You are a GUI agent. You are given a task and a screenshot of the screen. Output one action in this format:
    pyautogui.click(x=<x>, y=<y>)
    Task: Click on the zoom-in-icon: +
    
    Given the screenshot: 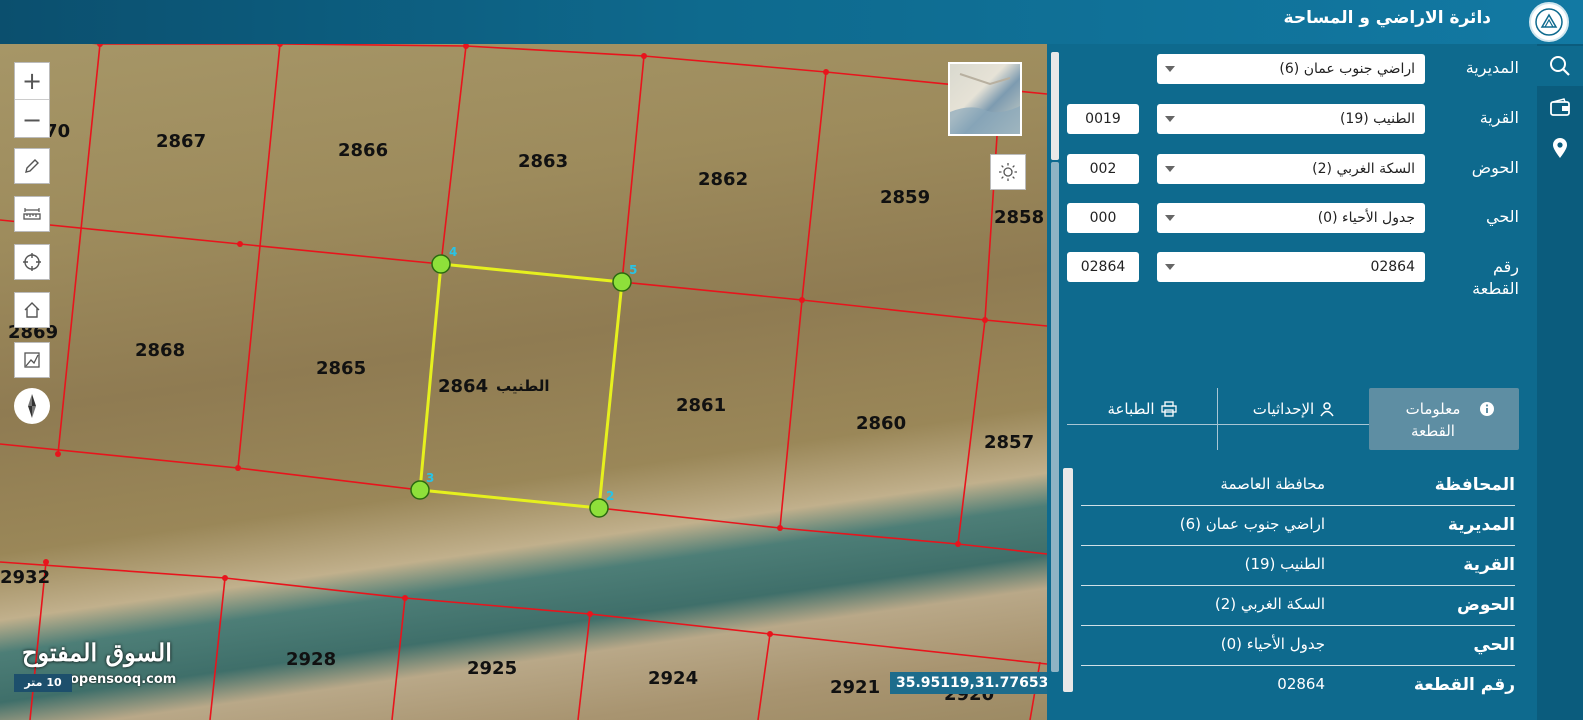 What is the action you would take?
    pyautogui.click(x=32, y=81)
    